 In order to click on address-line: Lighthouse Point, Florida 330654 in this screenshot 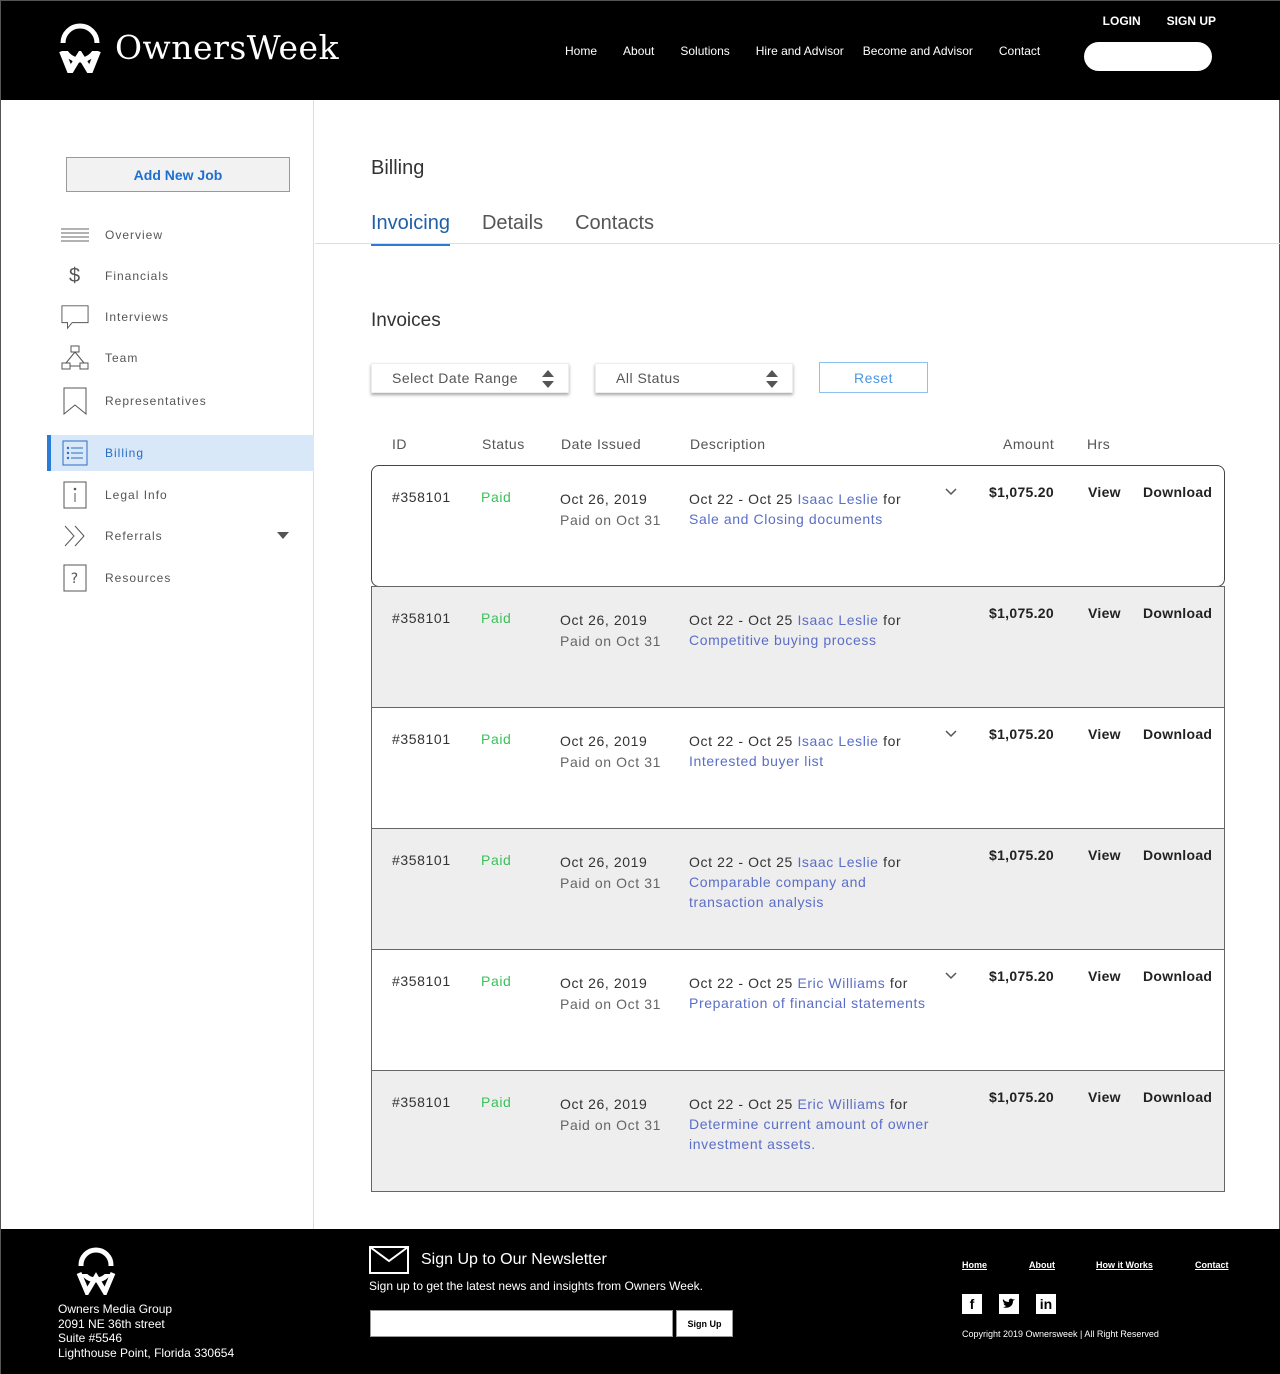, I will do `click(146, 1352)`.